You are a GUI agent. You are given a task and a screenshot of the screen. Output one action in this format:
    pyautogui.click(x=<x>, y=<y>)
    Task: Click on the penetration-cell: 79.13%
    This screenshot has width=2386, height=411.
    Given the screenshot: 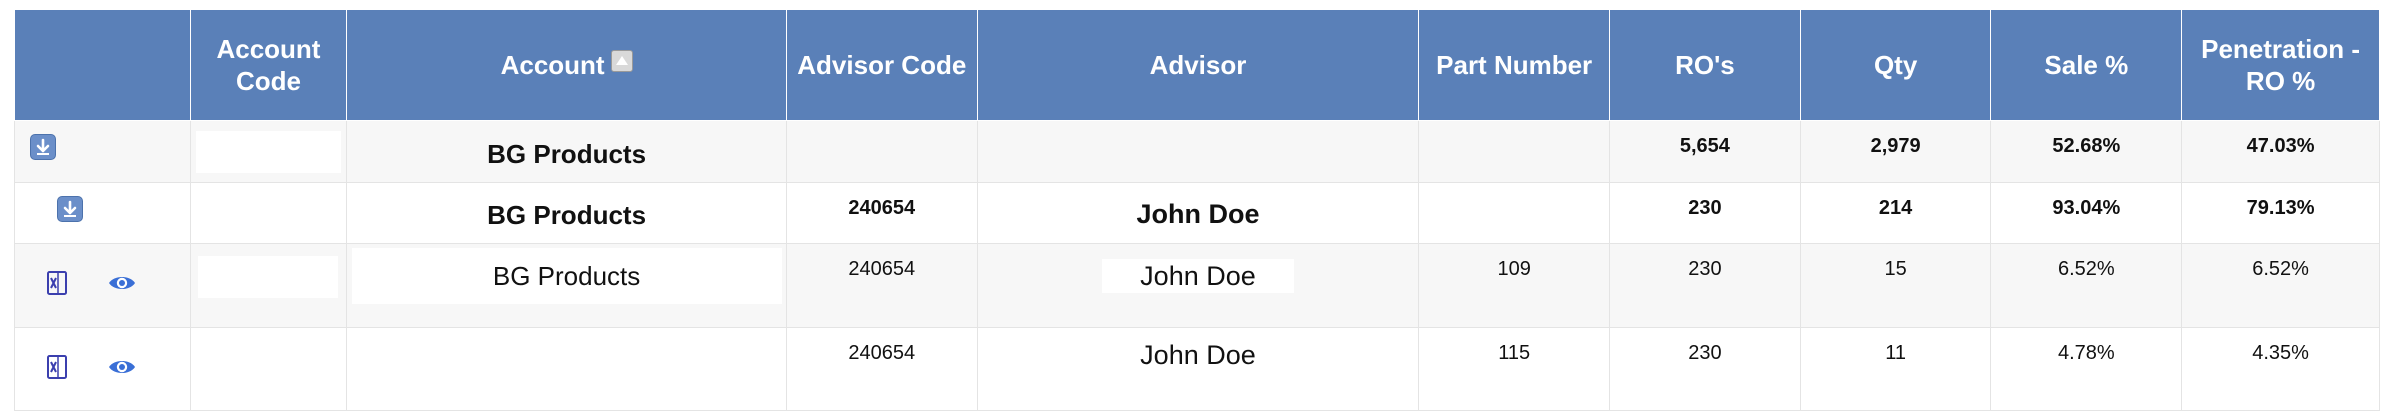 What is the action you would take?
    pyautogui.click(x=2280, y=213)
    